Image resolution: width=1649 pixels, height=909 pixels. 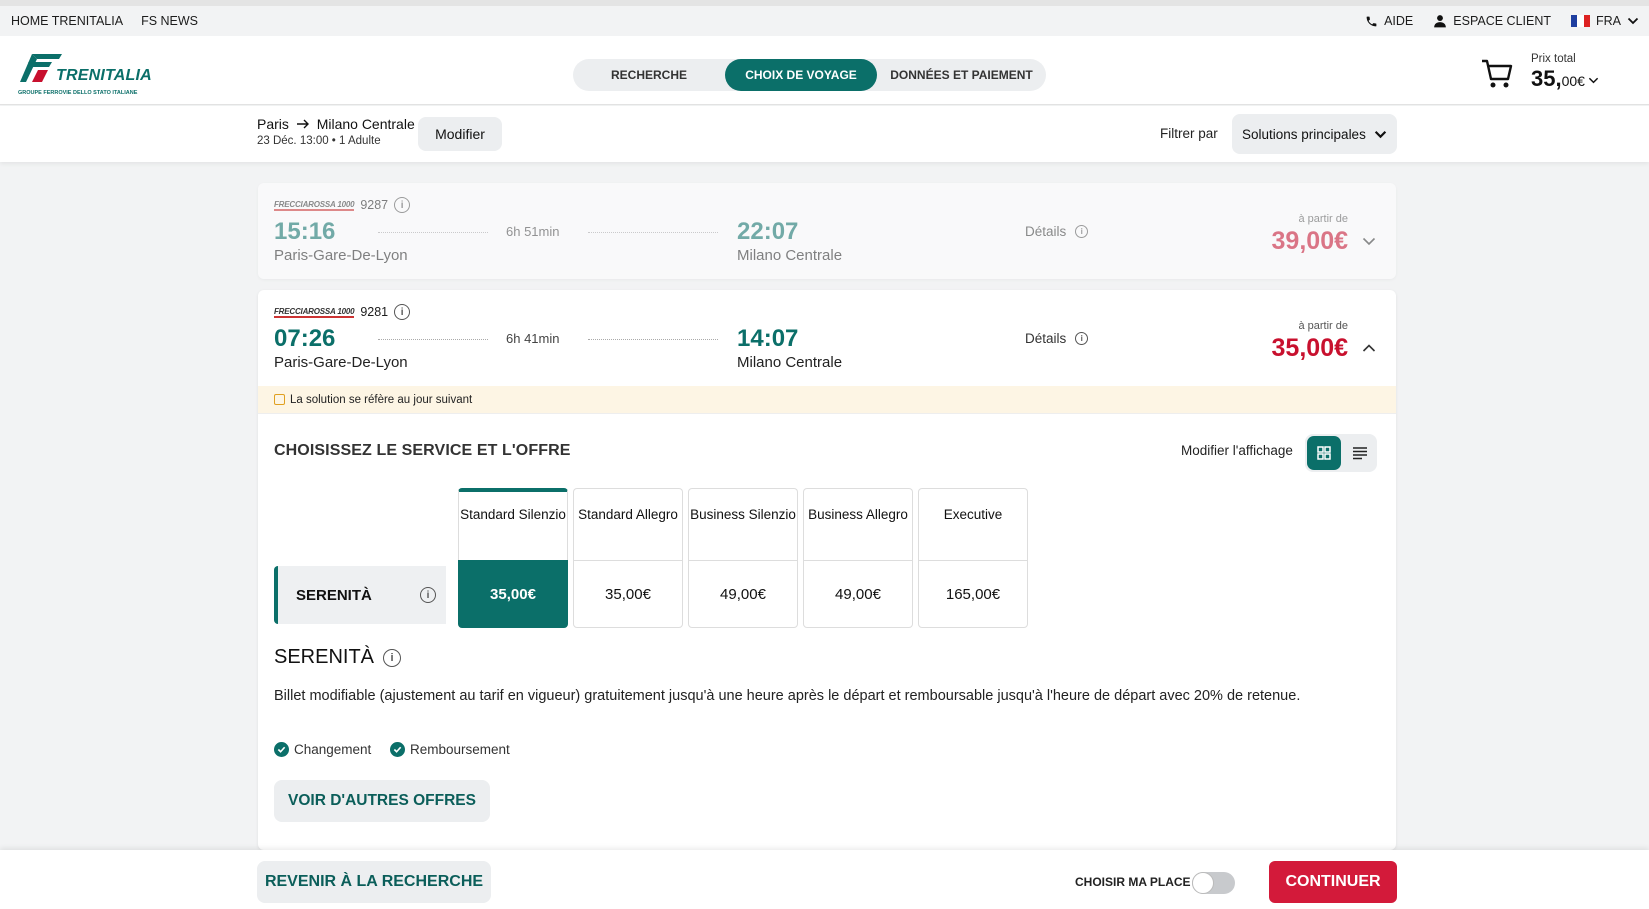 I want to click on departure-time: 07:26, so click(x=305, y=338).